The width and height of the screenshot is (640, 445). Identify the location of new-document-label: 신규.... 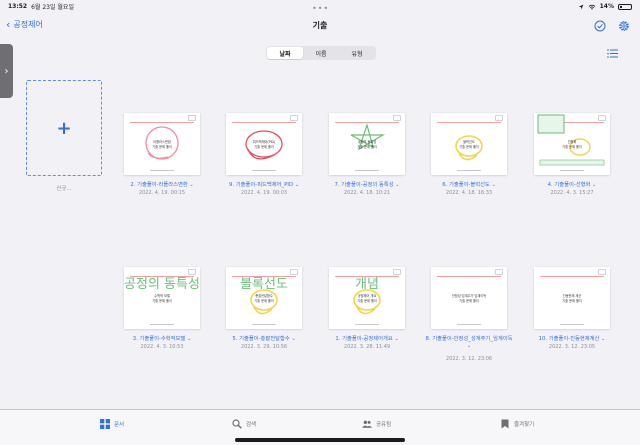
(64, 189).